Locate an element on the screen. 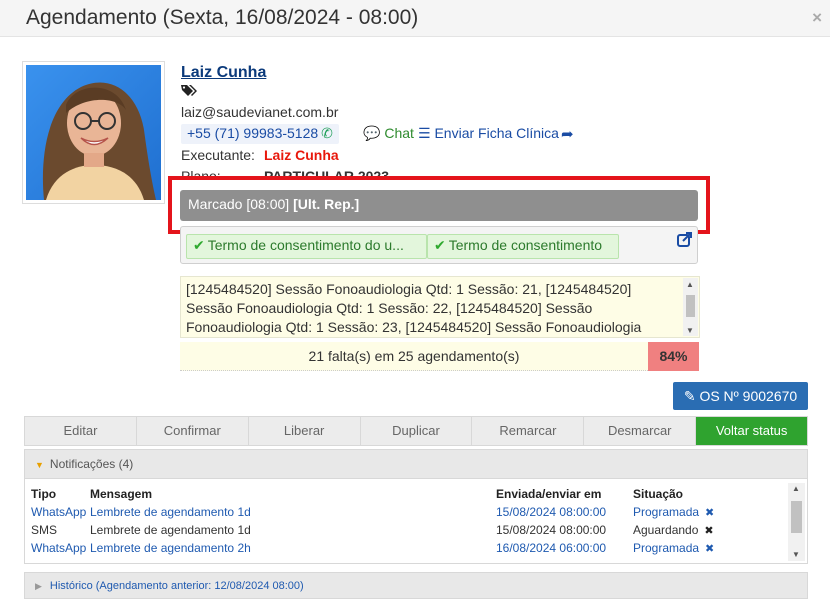 This screenshot has width=830, height=612. notifications-title: Notificações (4) is located at coordinates (91, 464).